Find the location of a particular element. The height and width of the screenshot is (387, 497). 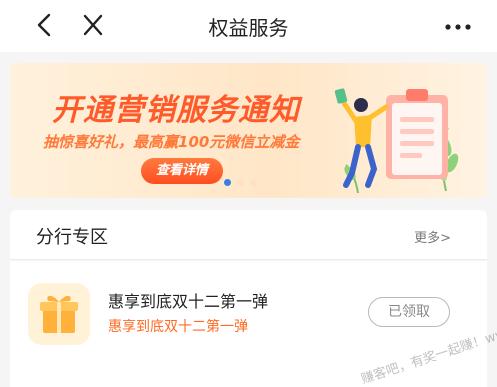

top-nav-bar: 权益服务 is located at coordinates (248, 26).